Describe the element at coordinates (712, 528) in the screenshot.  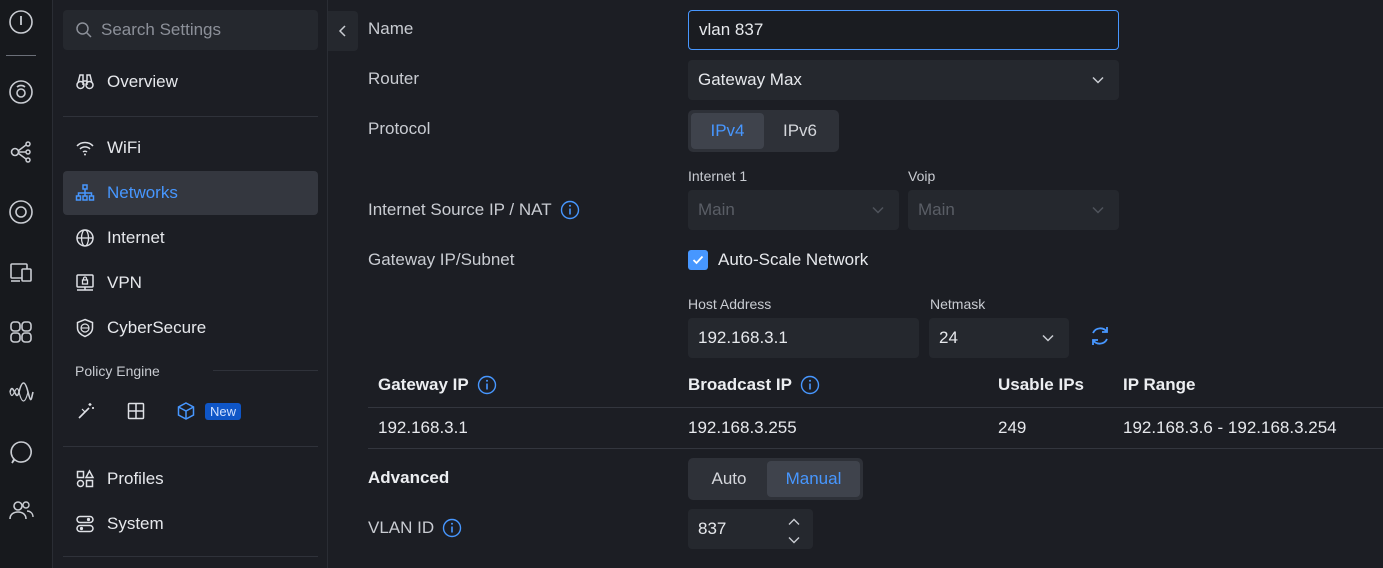
I see `vlan-id-value: 837` at that location.